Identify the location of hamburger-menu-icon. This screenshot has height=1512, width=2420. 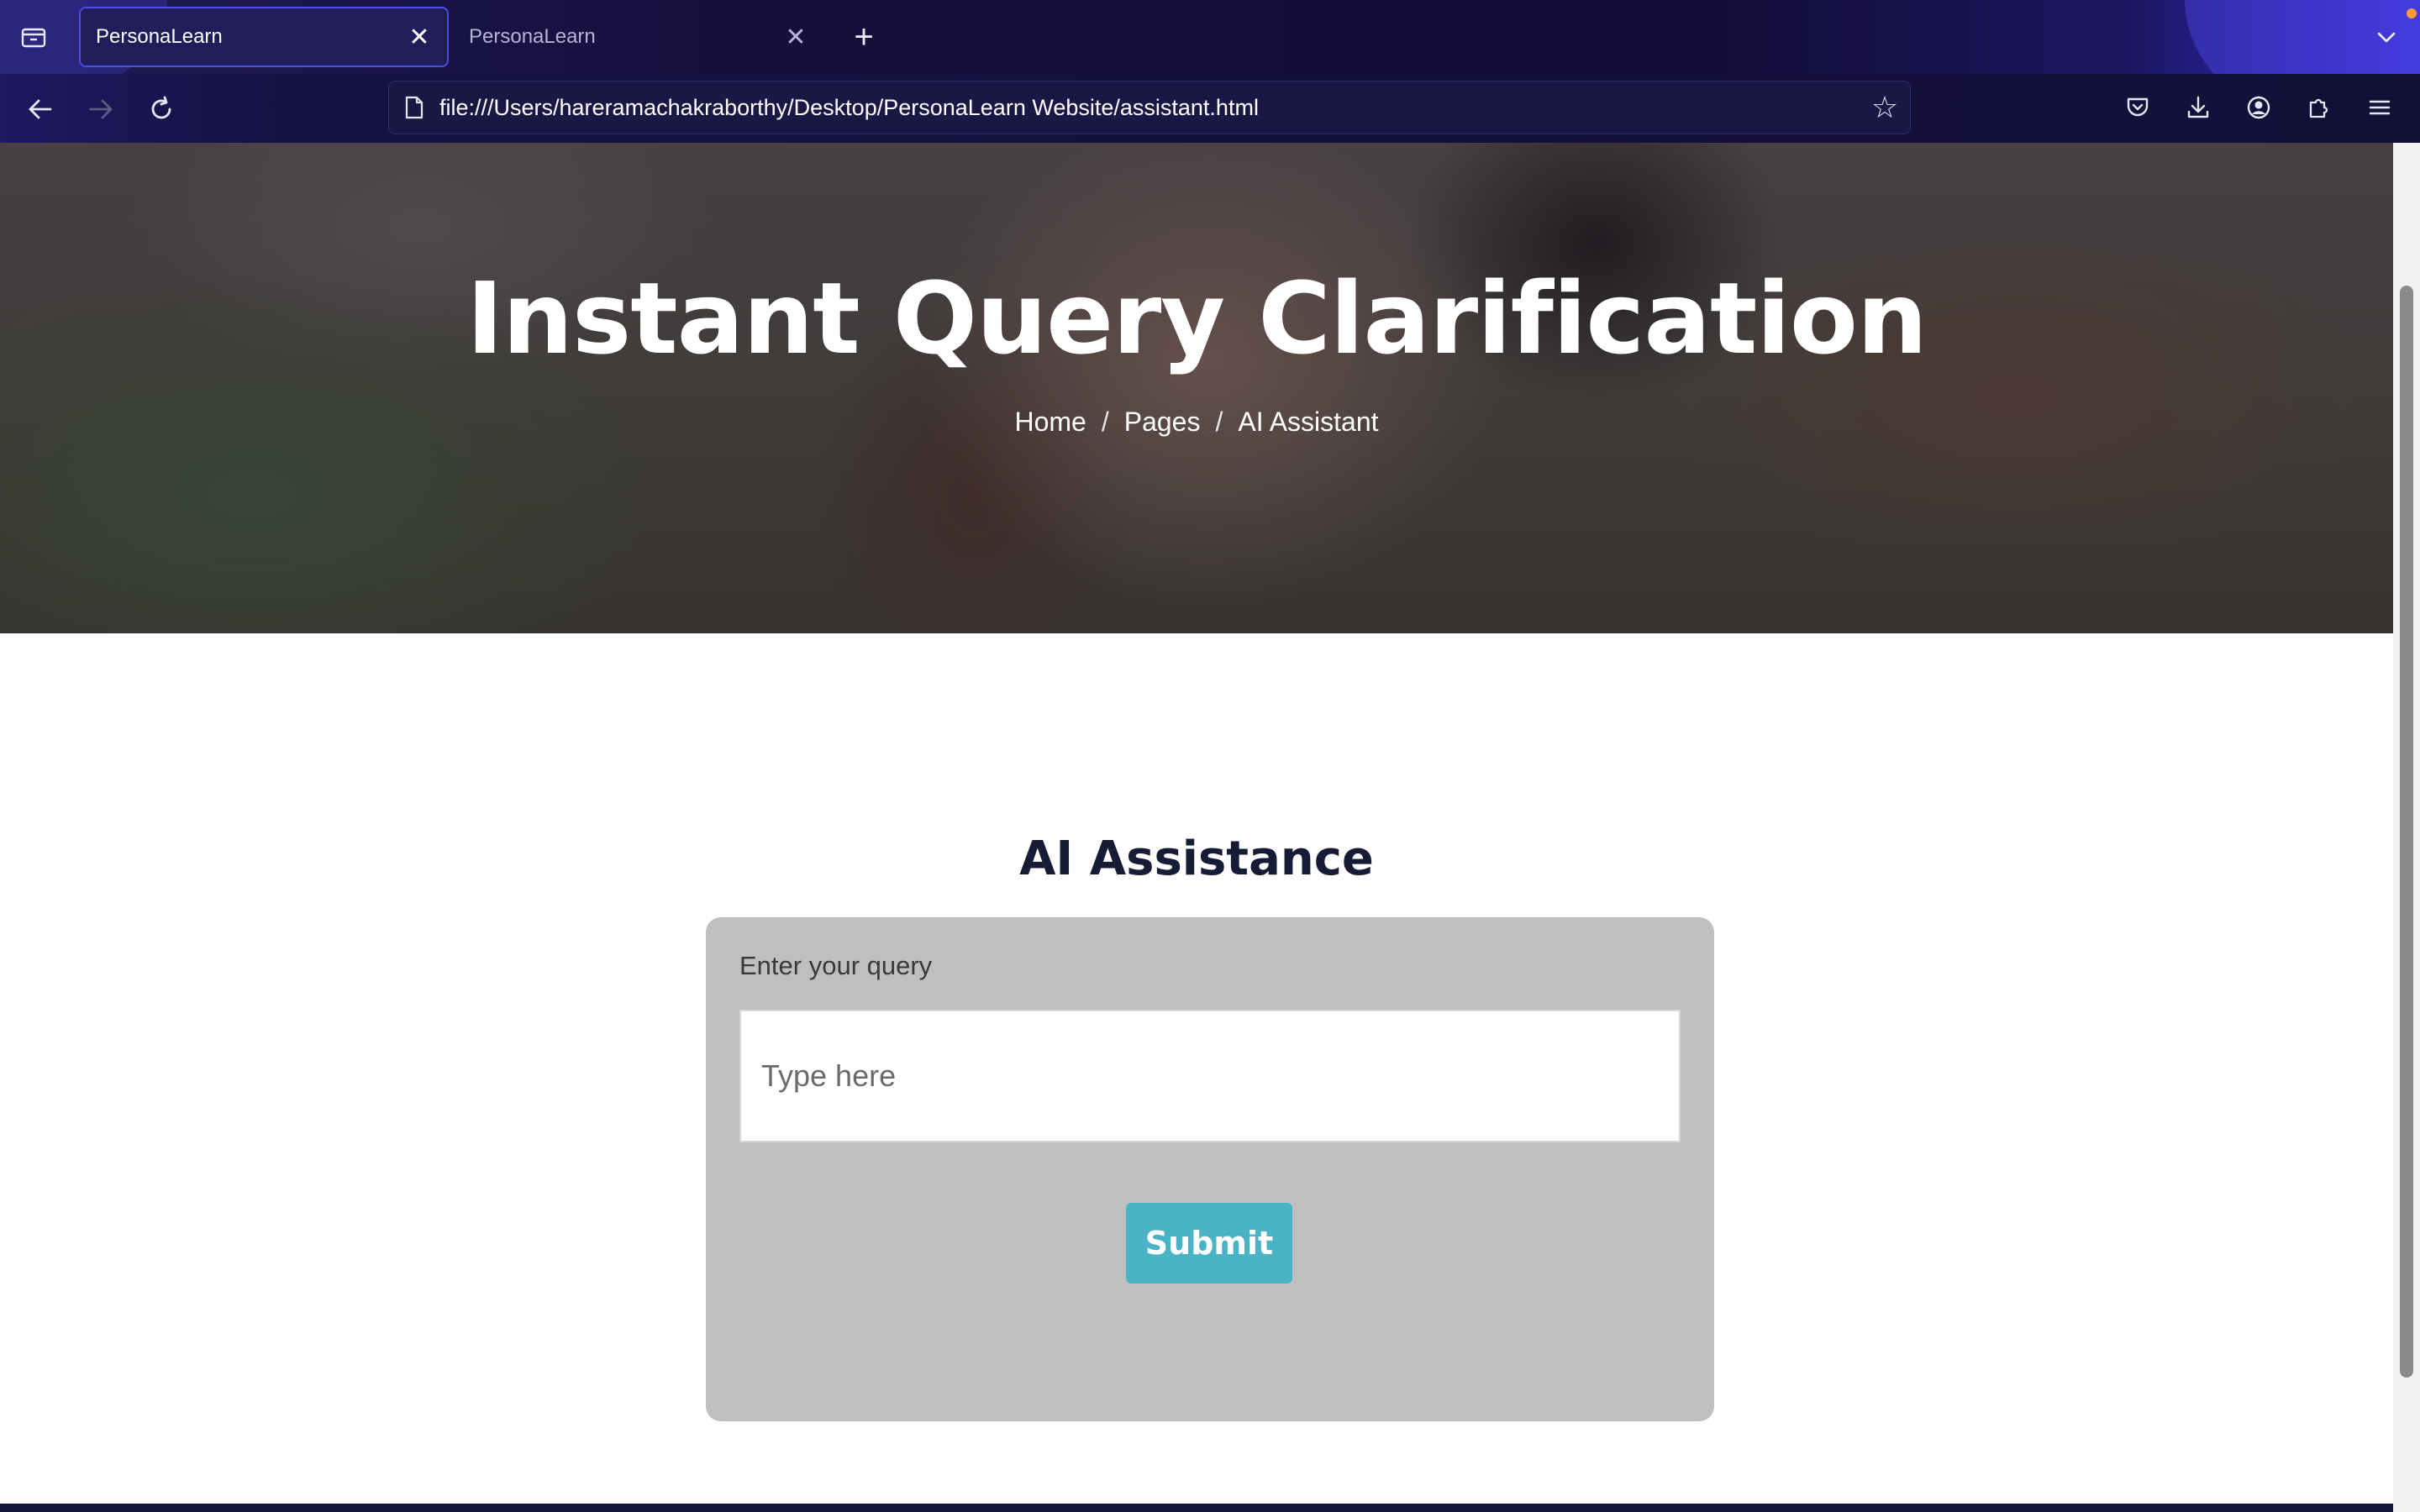
(2380, 107).